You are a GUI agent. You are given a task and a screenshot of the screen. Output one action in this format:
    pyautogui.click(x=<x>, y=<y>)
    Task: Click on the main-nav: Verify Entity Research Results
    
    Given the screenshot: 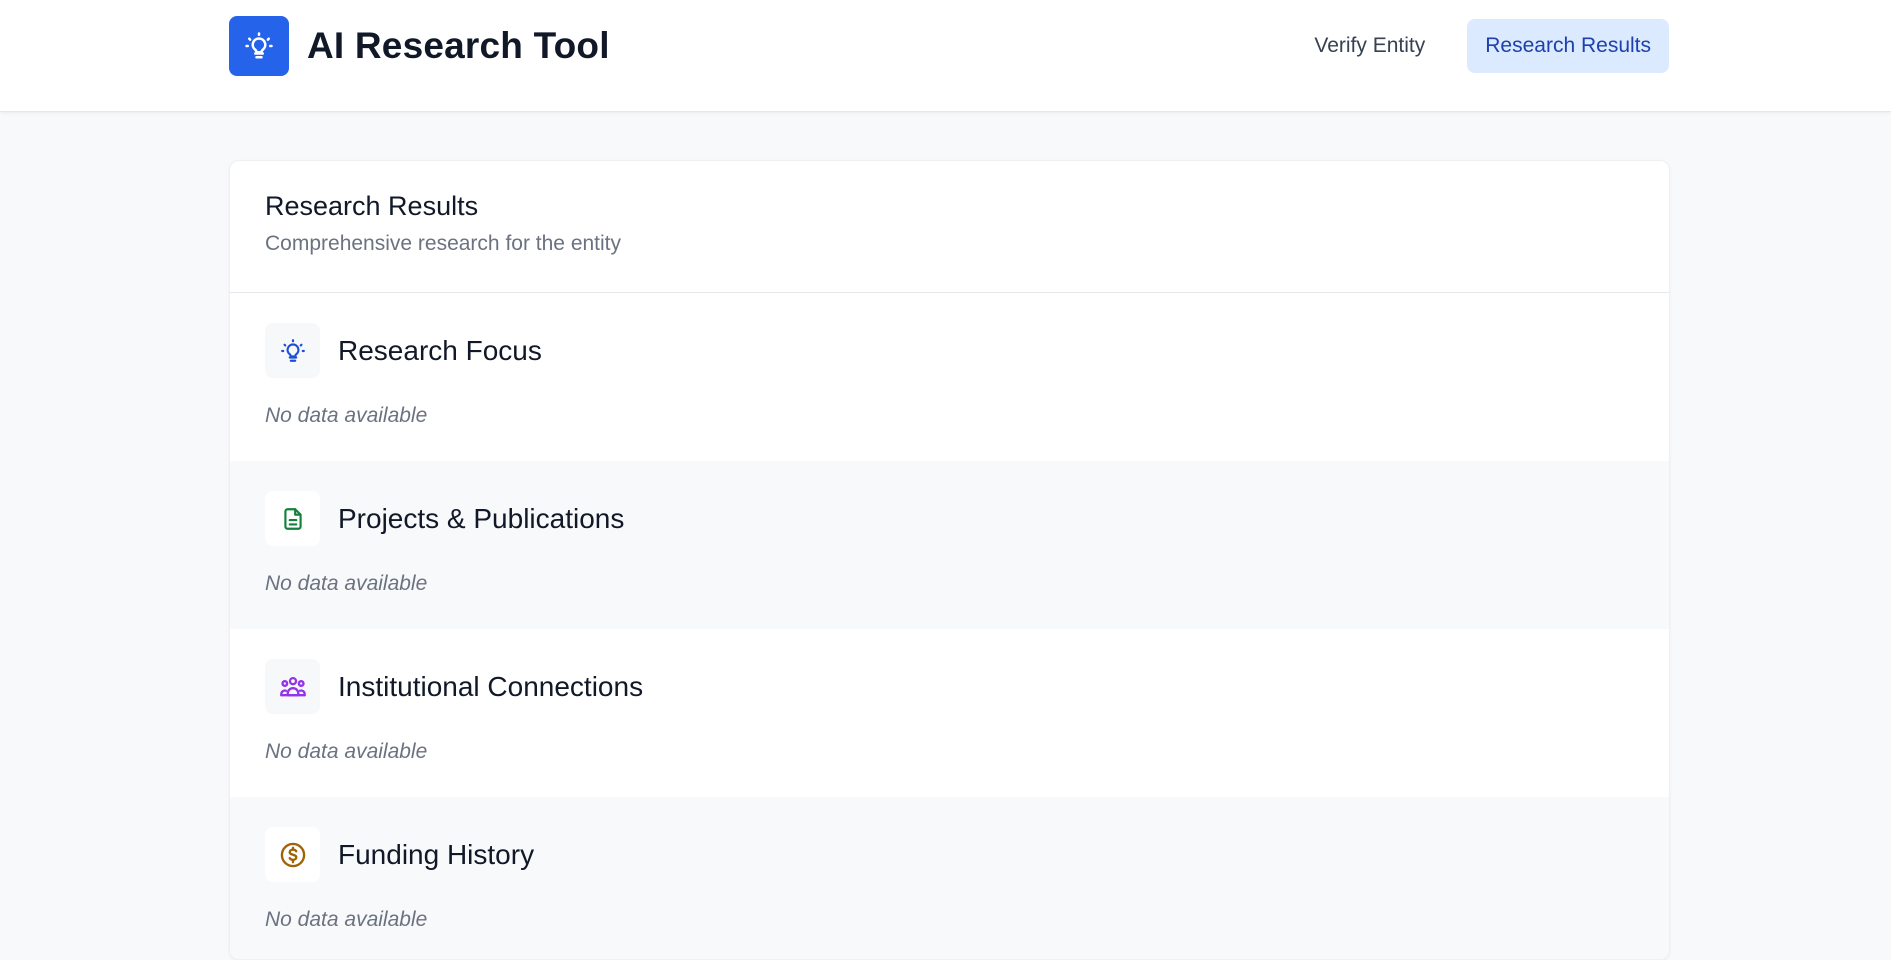 What is the action you would take?
    pyautogui.click(x=1482, y=46)
    